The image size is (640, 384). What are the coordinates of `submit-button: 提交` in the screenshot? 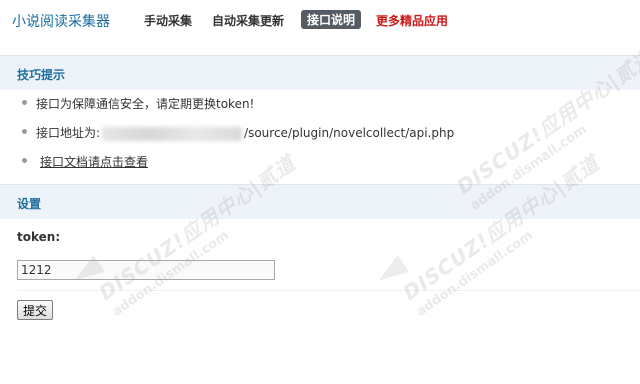 It's located at (35, 310).